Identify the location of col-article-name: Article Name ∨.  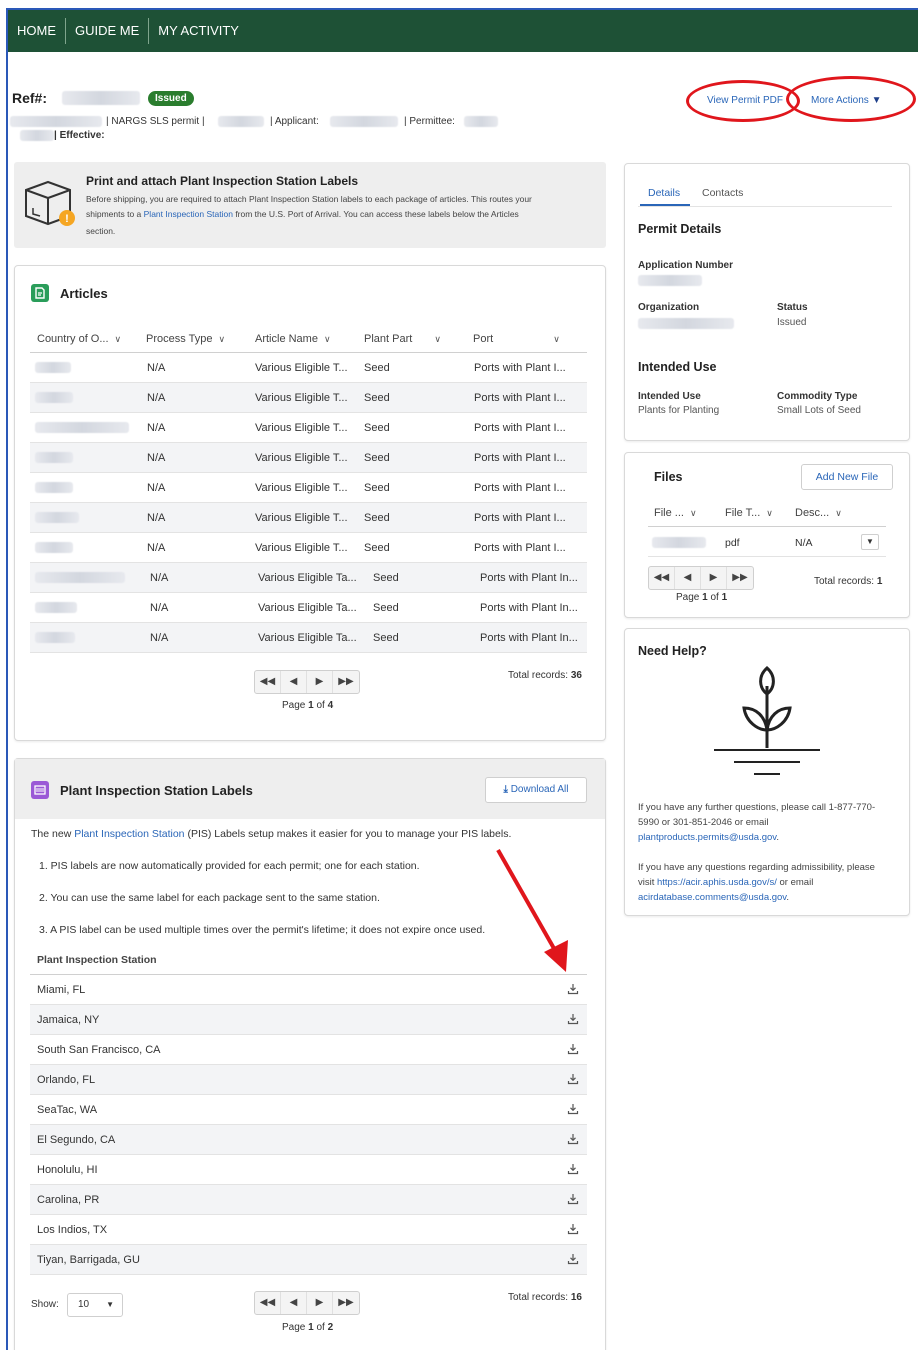
(293, 339).